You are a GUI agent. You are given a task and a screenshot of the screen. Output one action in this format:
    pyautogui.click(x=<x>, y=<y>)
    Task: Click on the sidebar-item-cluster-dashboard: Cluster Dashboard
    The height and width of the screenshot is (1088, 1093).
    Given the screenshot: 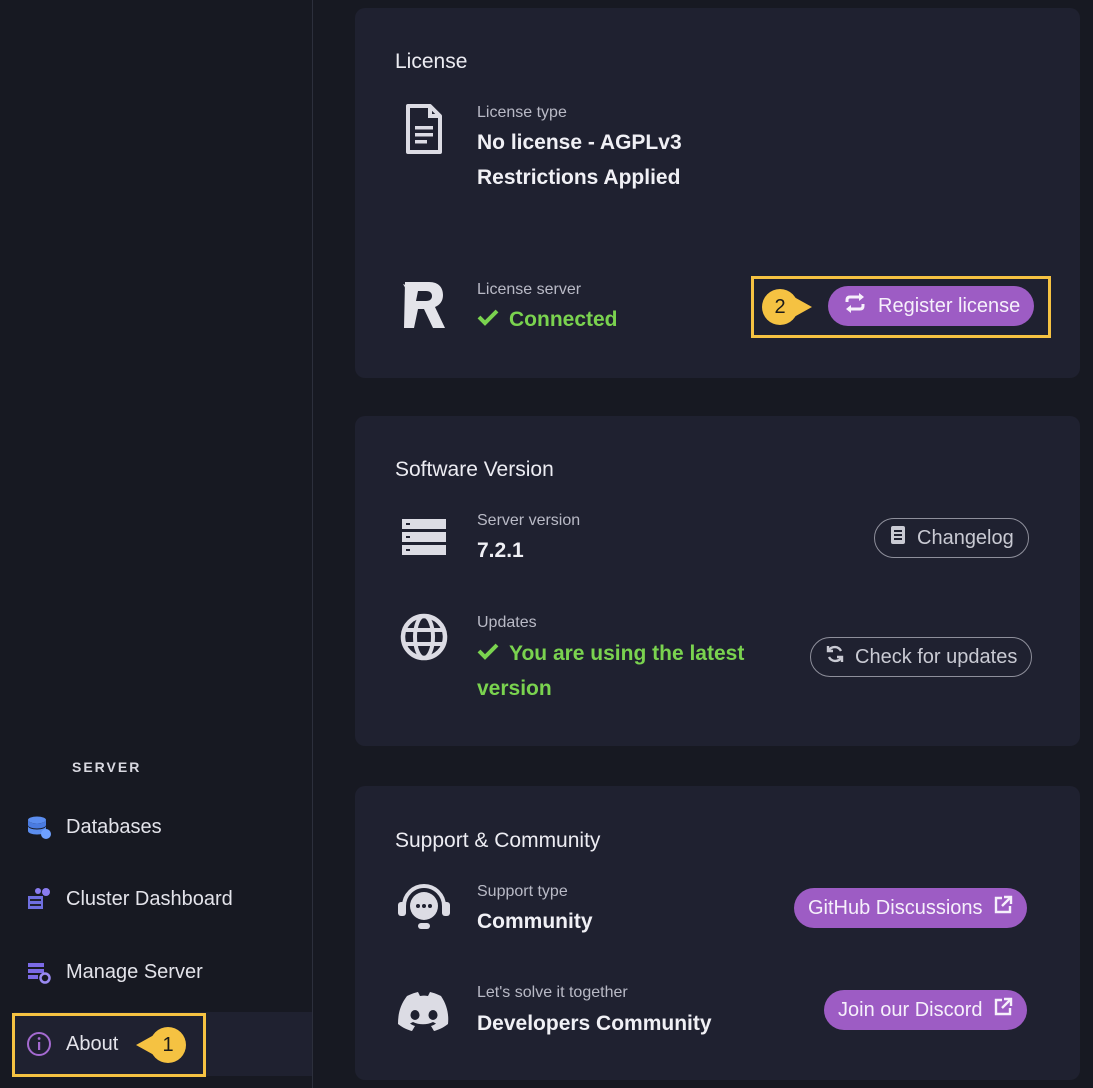 What is the action you would take?
    pyautogui.click(x=163, y=899)
    